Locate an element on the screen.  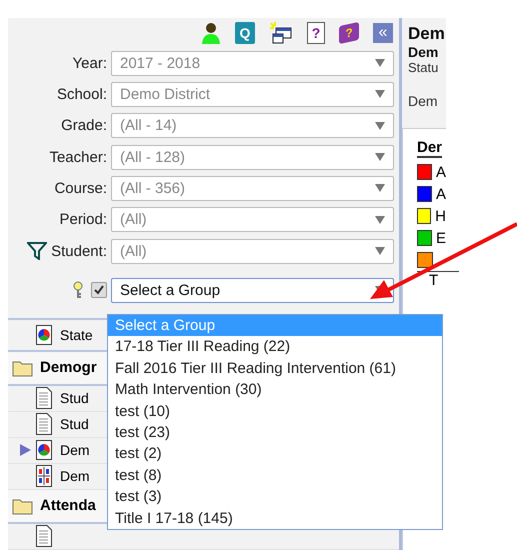
document-icon is located at coordinates (44, 424).